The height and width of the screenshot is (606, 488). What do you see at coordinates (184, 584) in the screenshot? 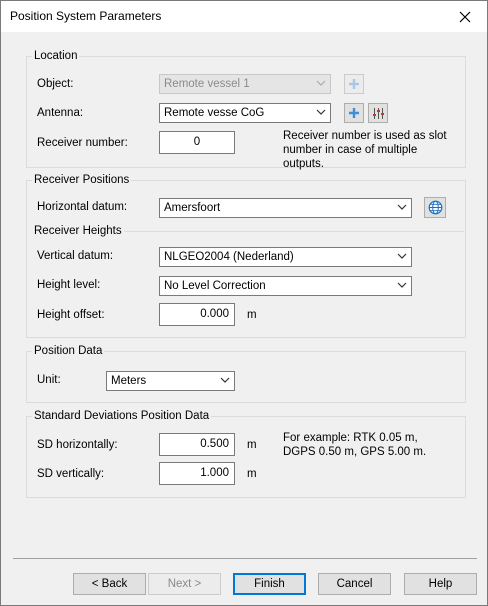
I see `next-button: Next >` at bounding box center [184, 584].